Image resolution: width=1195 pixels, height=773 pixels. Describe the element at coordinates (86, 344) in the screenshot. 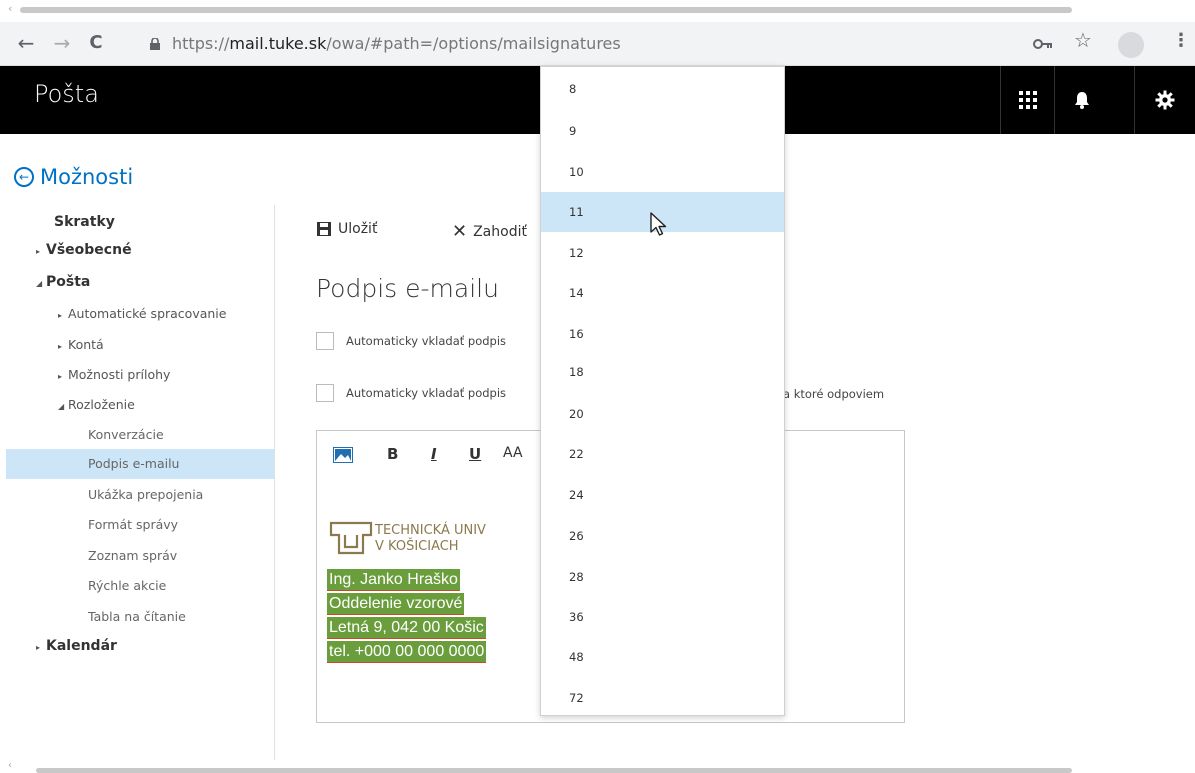

I see `nav-item-label: Kontá` at that location.